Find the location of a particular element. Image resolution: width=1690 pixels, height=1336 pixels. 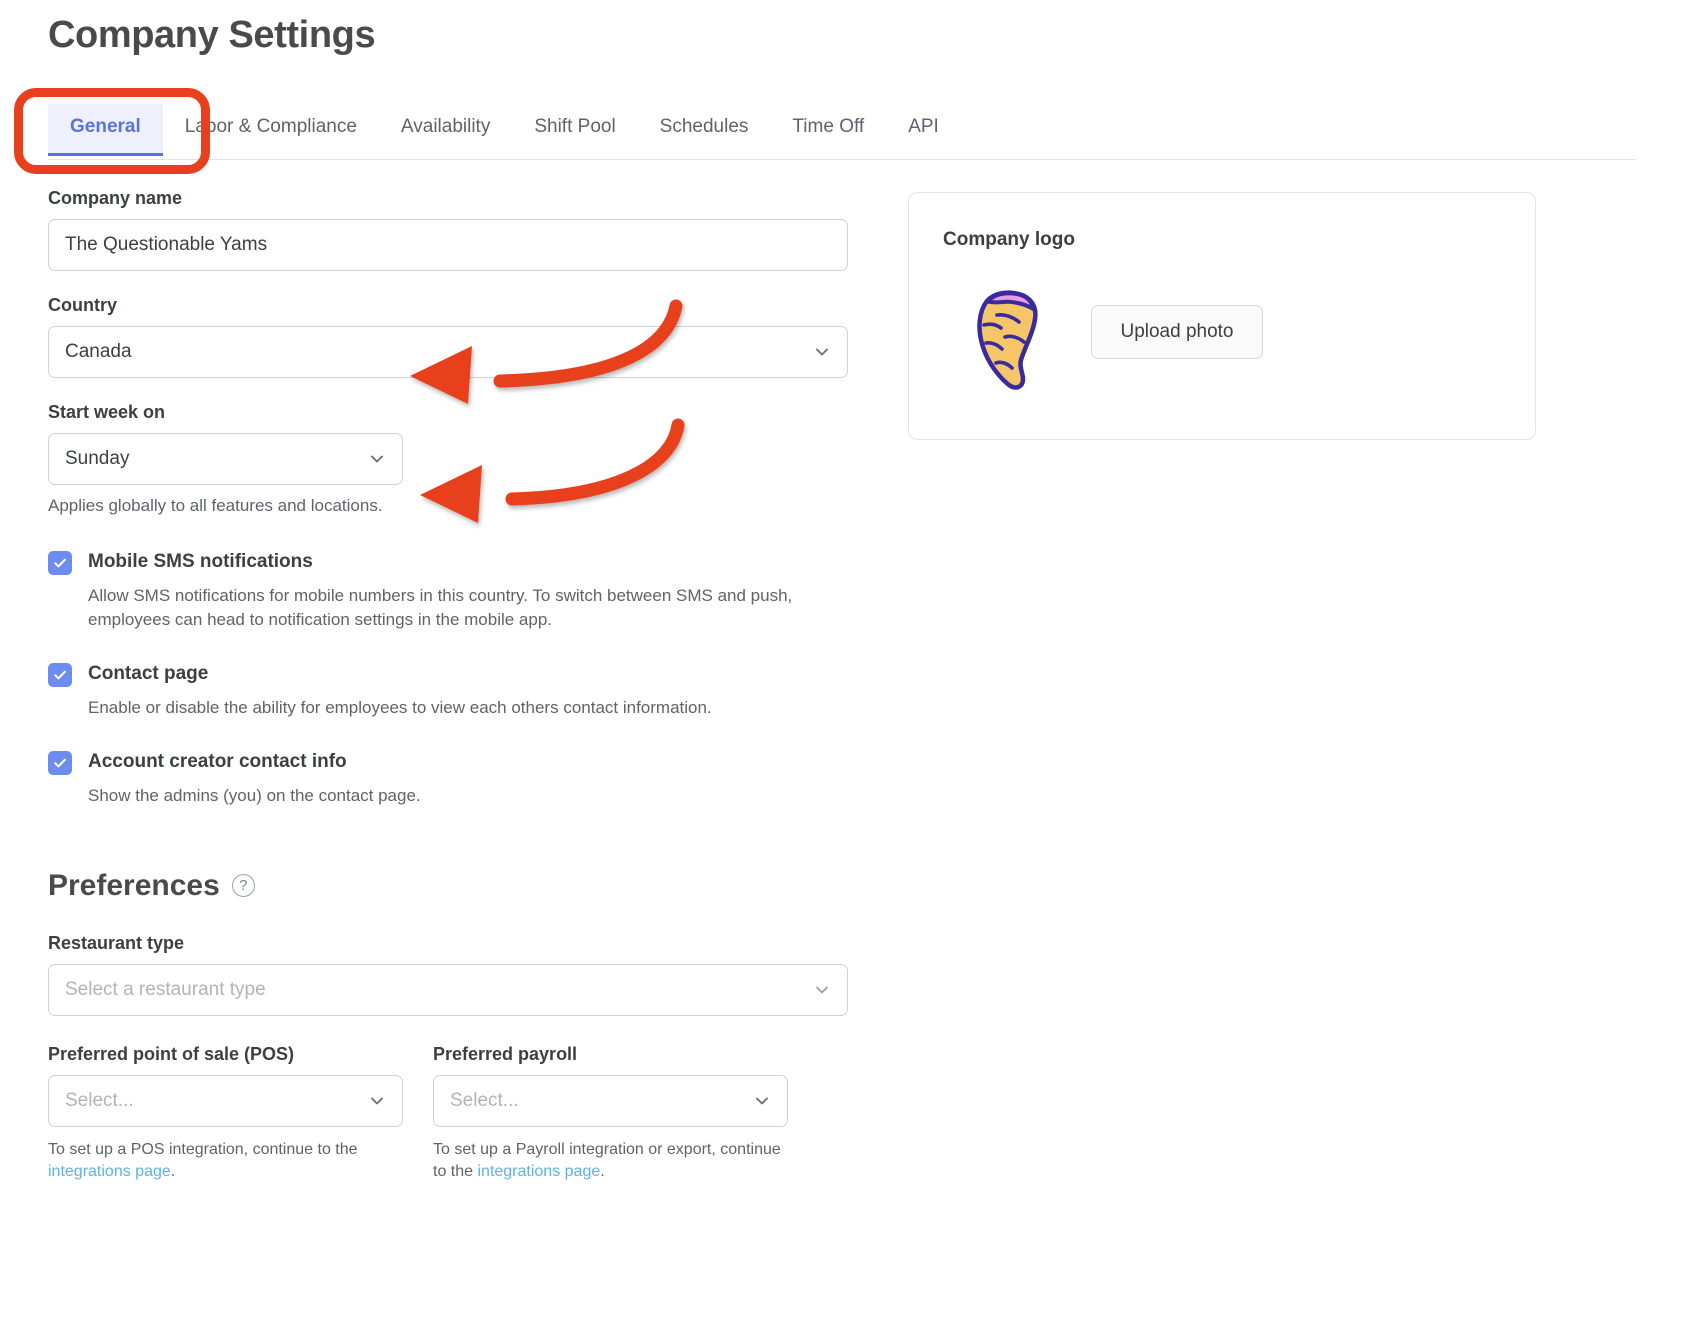

company-name-input: The Questionable Yams is located at coordinates (448, 245).